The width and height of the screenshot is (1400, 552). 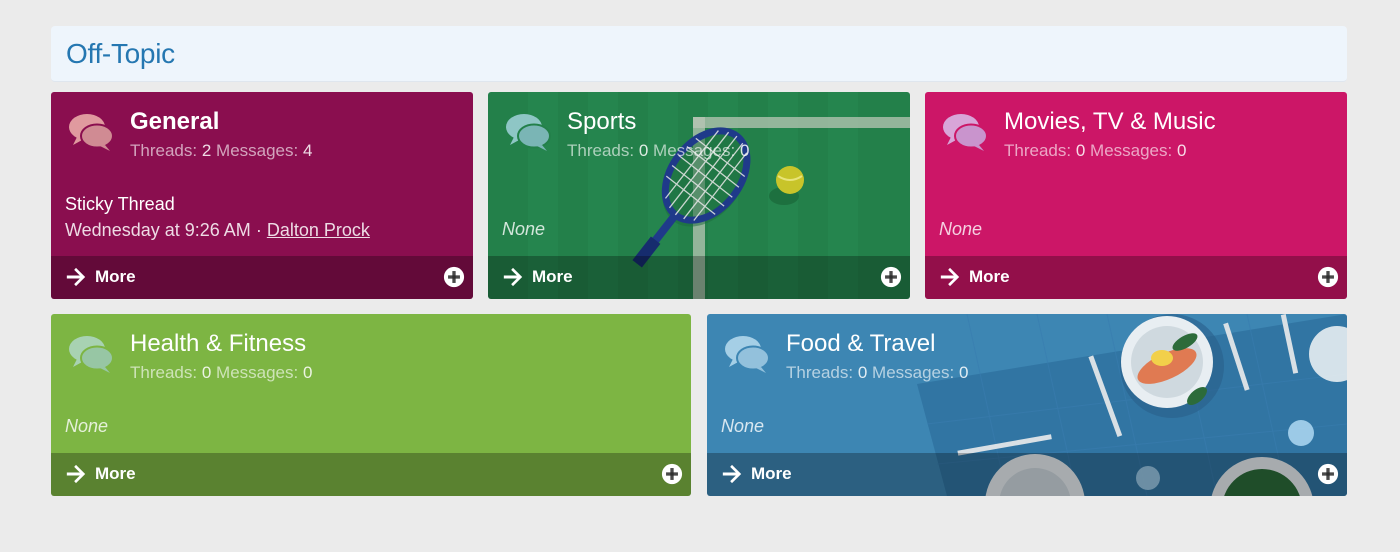 What do you see at coordinates (120, 54) in the screenshot?
I see `category-title: Off-Topic` at bounding box center [120, 54].